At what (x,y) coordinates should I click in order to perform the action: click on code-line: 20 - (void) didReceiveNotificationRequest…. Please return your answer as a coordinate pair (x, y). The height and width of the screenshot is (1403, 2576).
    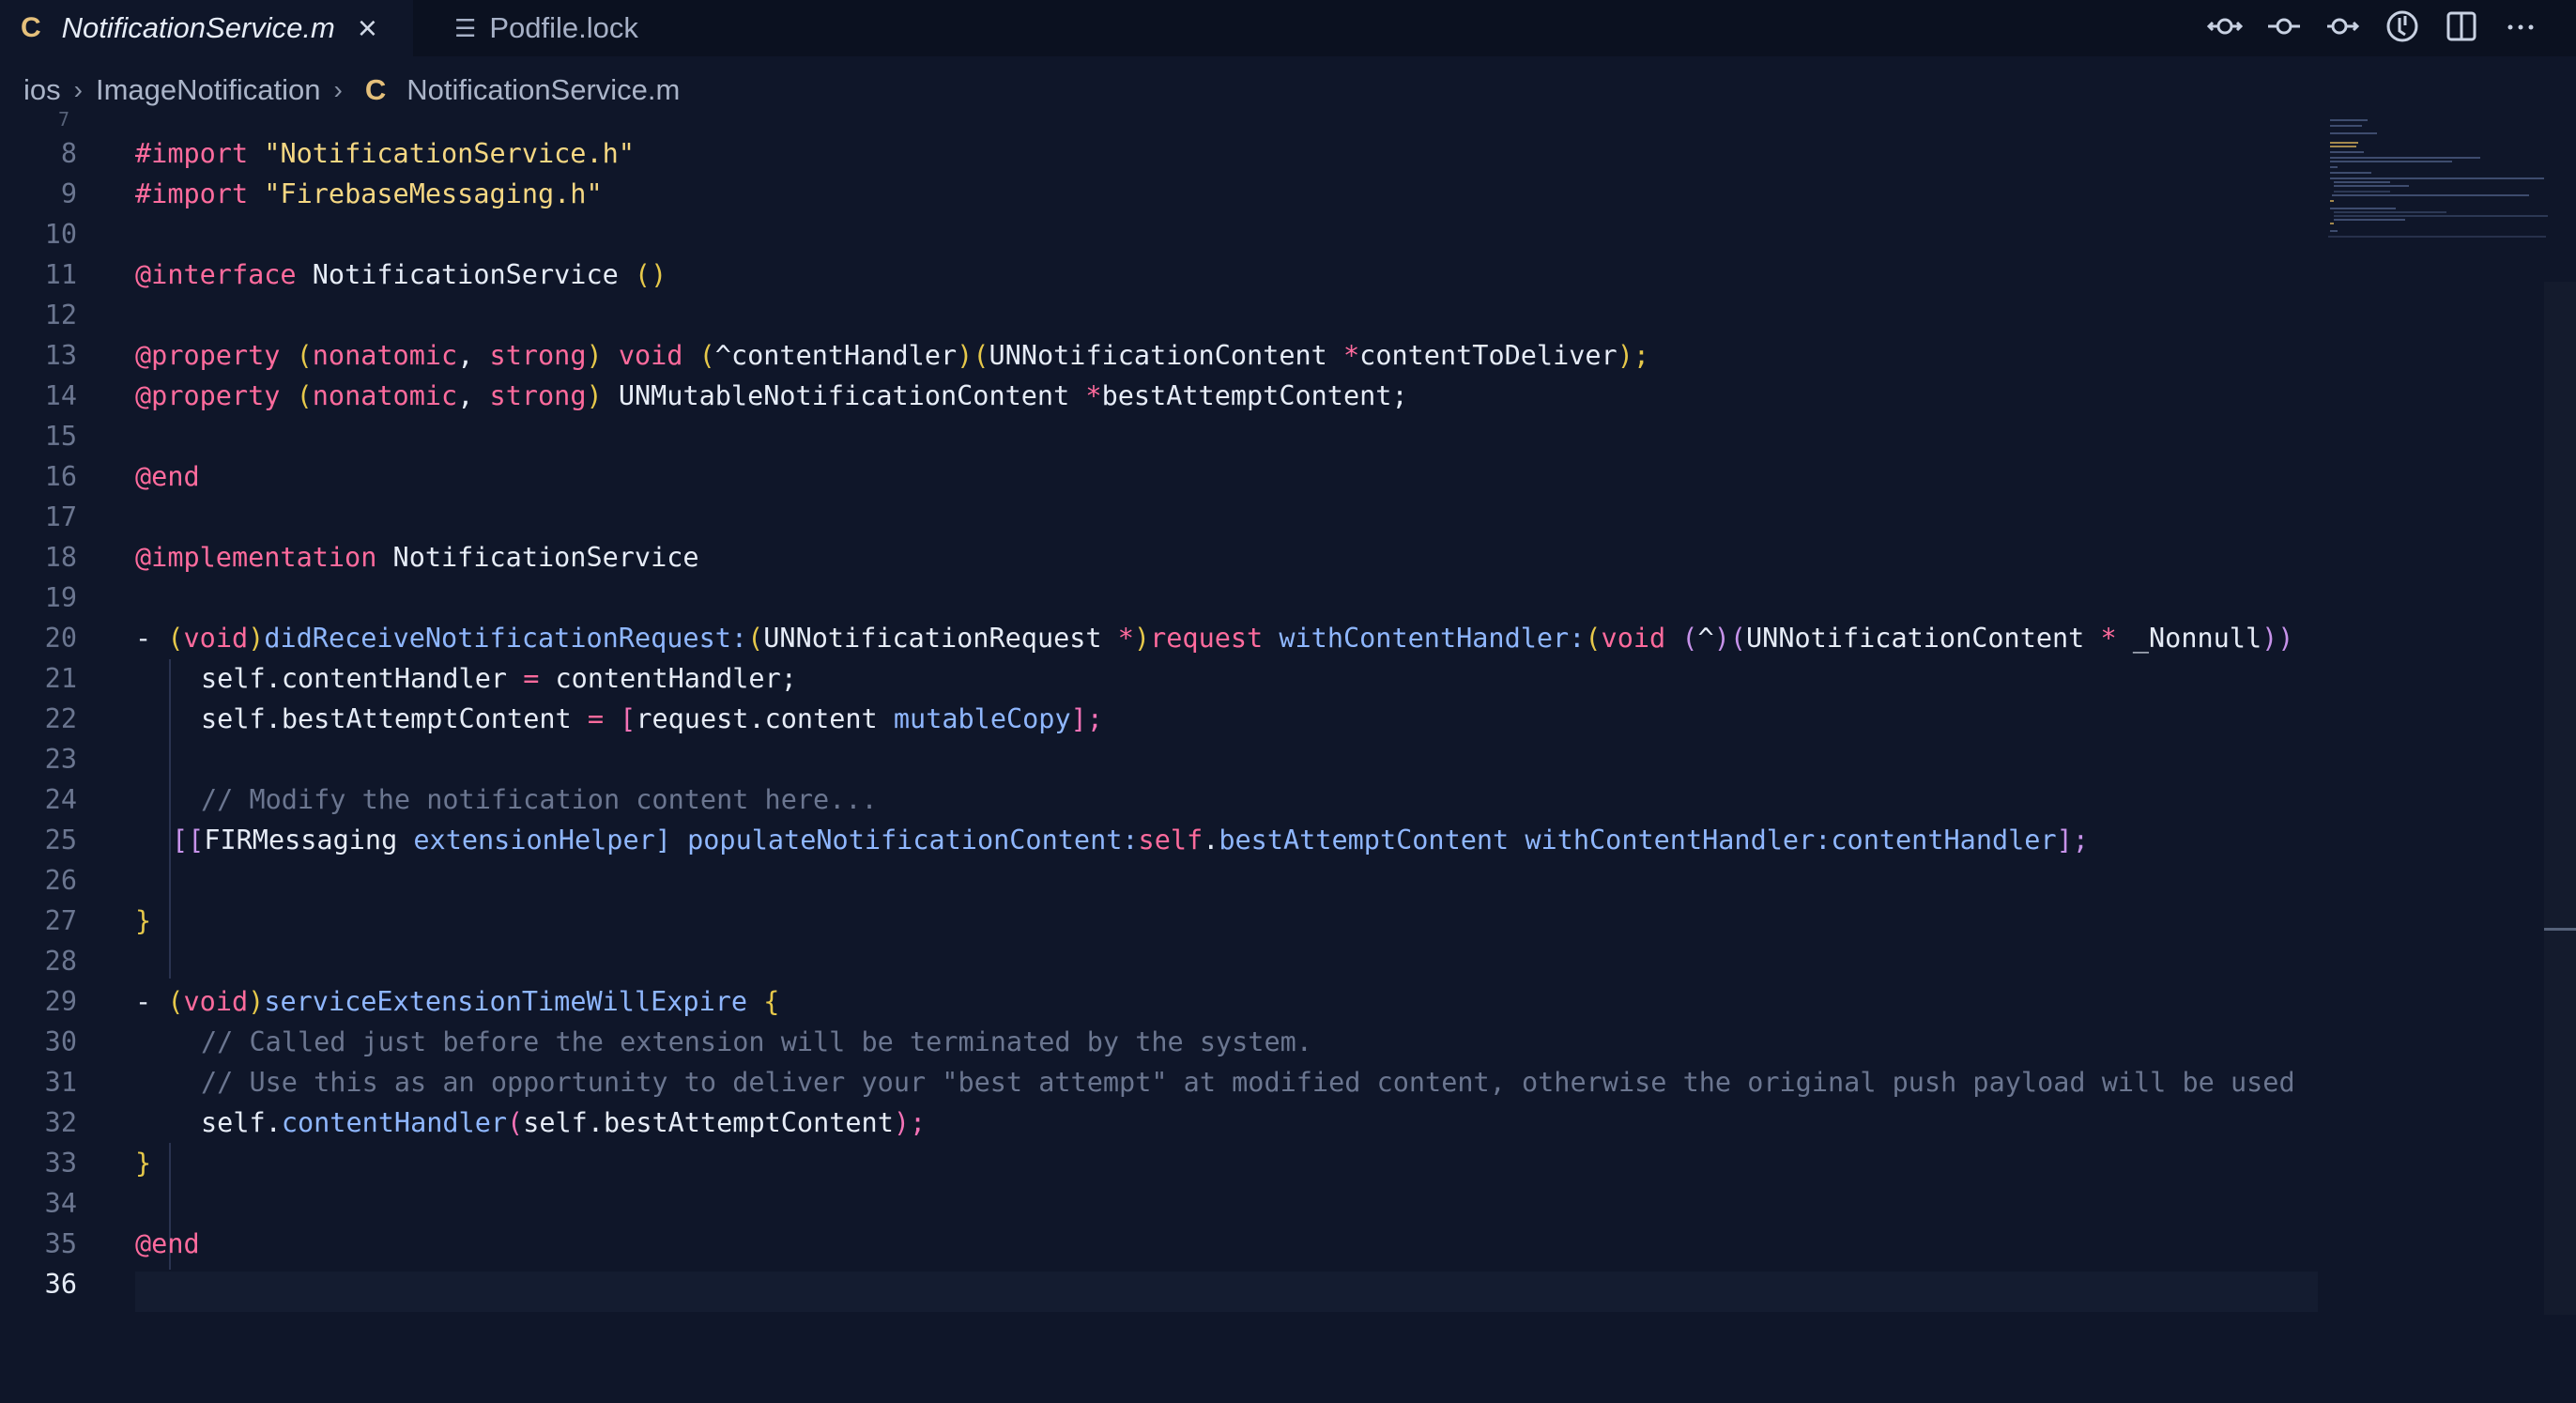
    Looking at the image, I should click on (1160, 637).